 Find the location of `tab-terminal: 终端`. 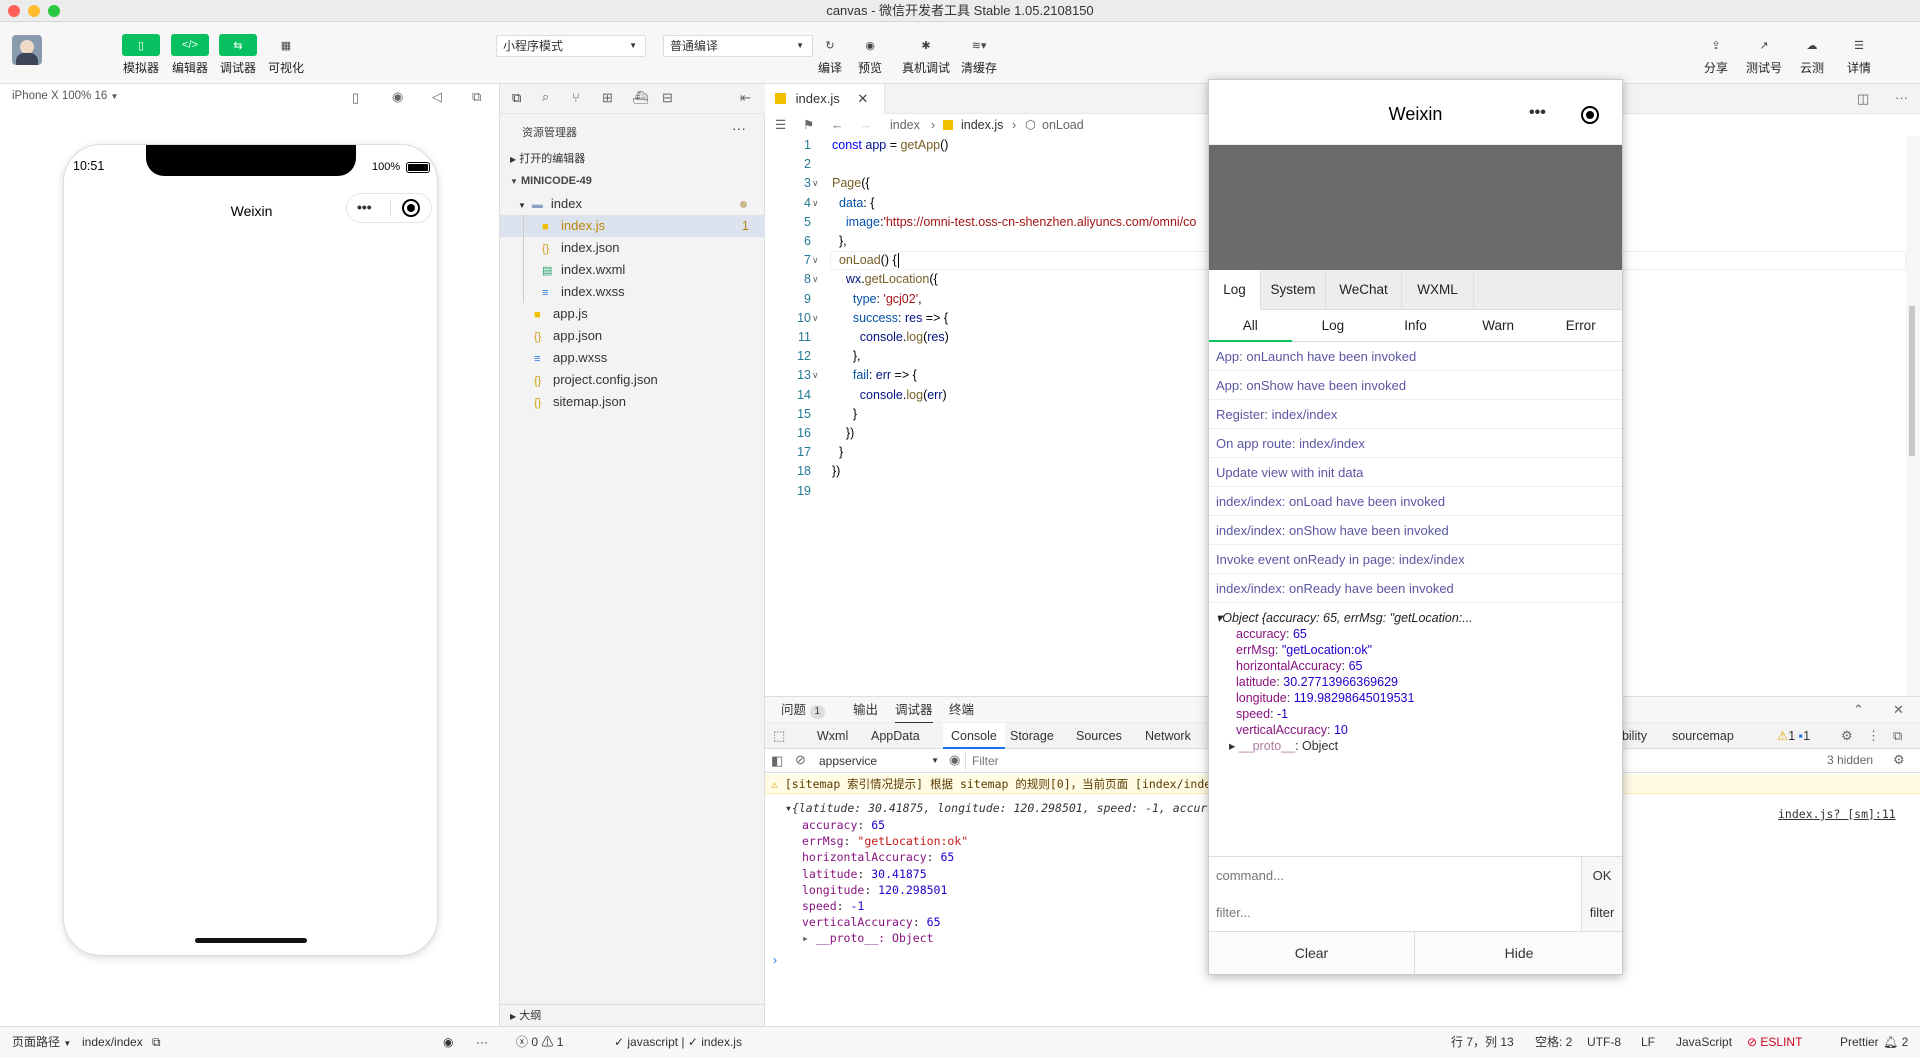

tab-terminal: 终端 is located at coordinates (961, 710).